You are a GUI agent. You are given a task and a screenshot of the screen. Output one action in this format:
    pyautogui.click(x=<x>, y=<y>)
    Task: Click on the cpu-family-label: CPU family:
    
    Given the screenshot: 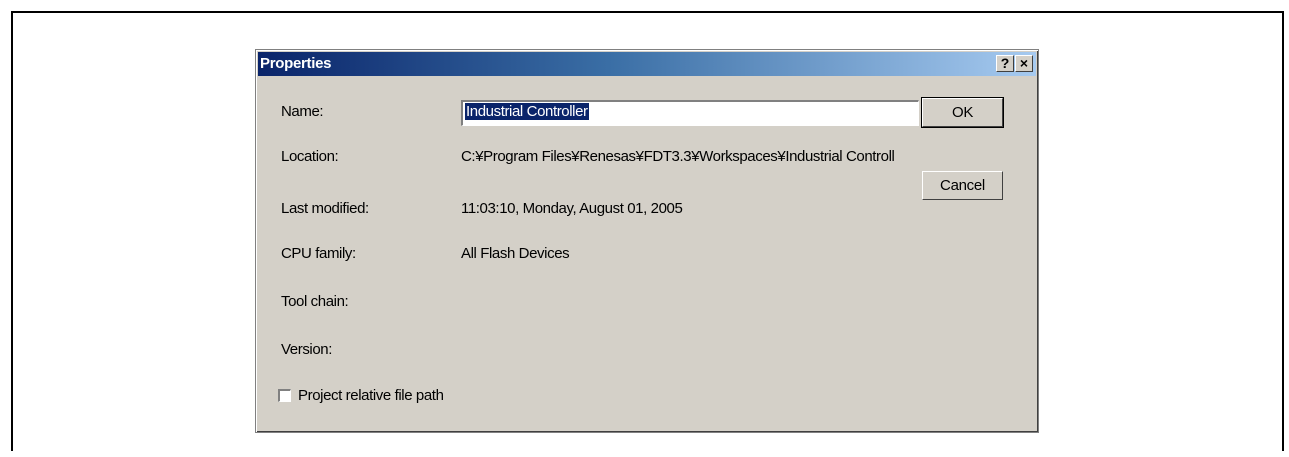 What is the action you would take?
    pyautogui.click(x=318, y=253)
    